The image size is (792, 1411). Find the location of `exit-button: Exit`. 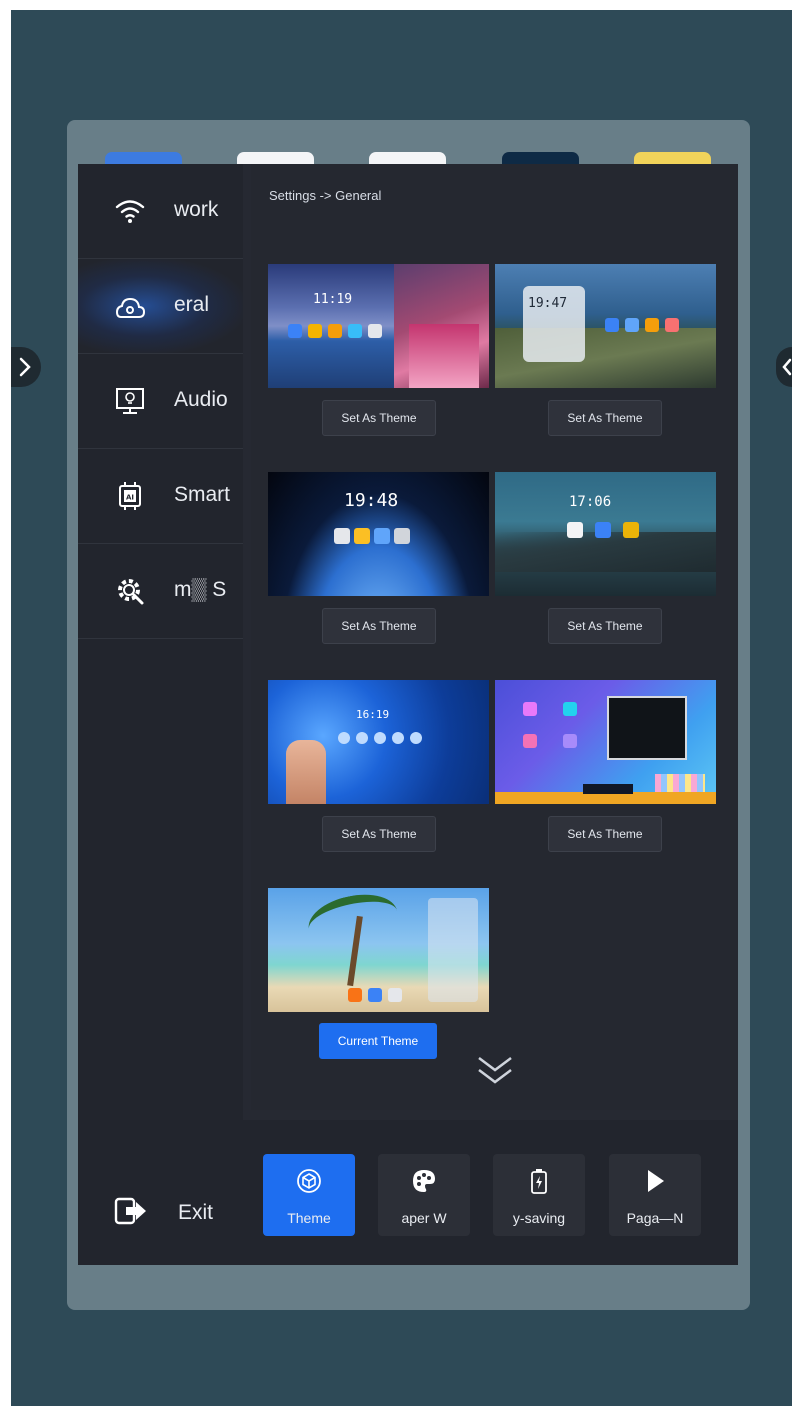

exit-button: Exit is located at coordinates (160, 1211).